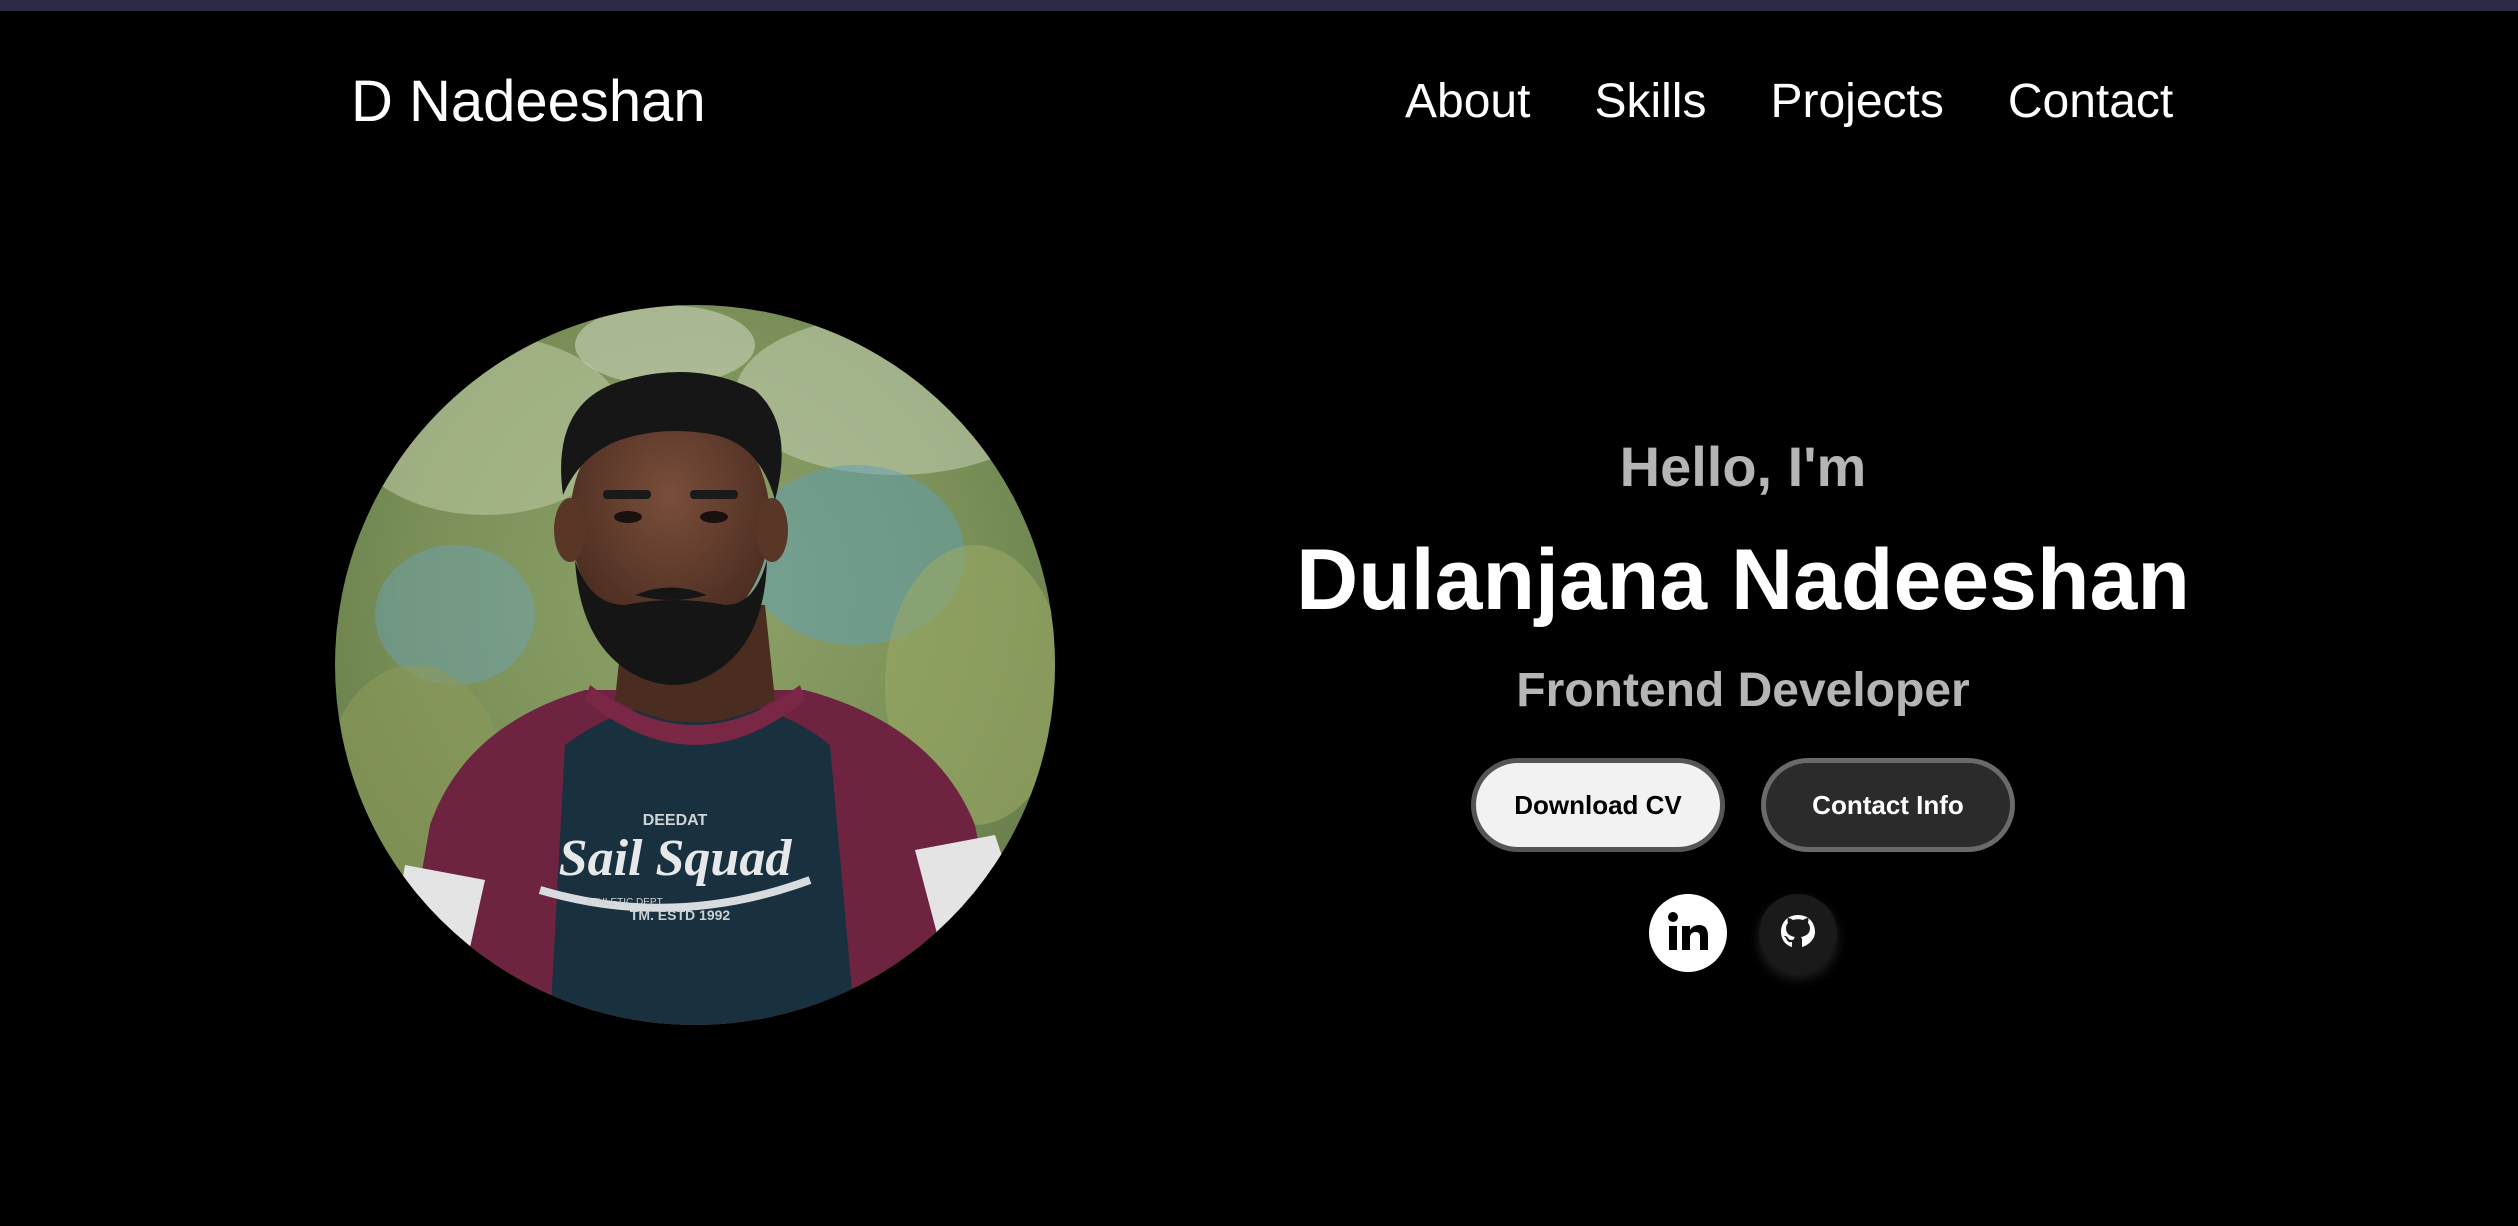  I want to click on nav-link-projects: Projects, so click(1856, 102).